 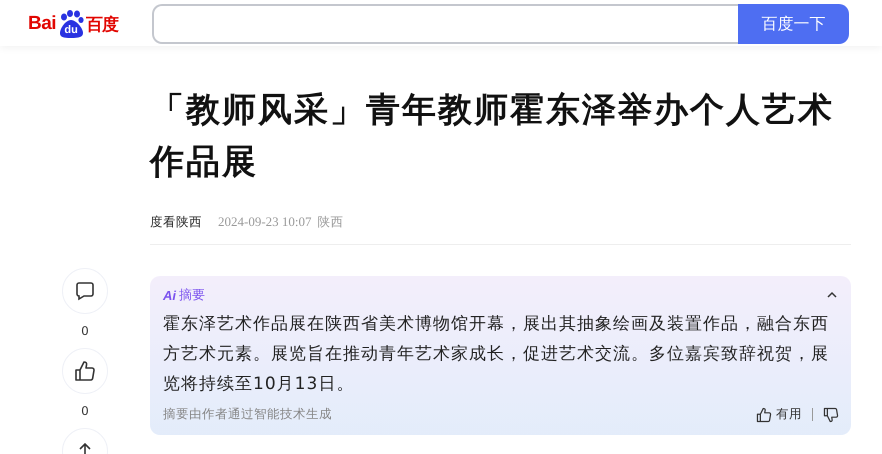 I want to click on search-button: 百度一下, so click(x=793, y=24).